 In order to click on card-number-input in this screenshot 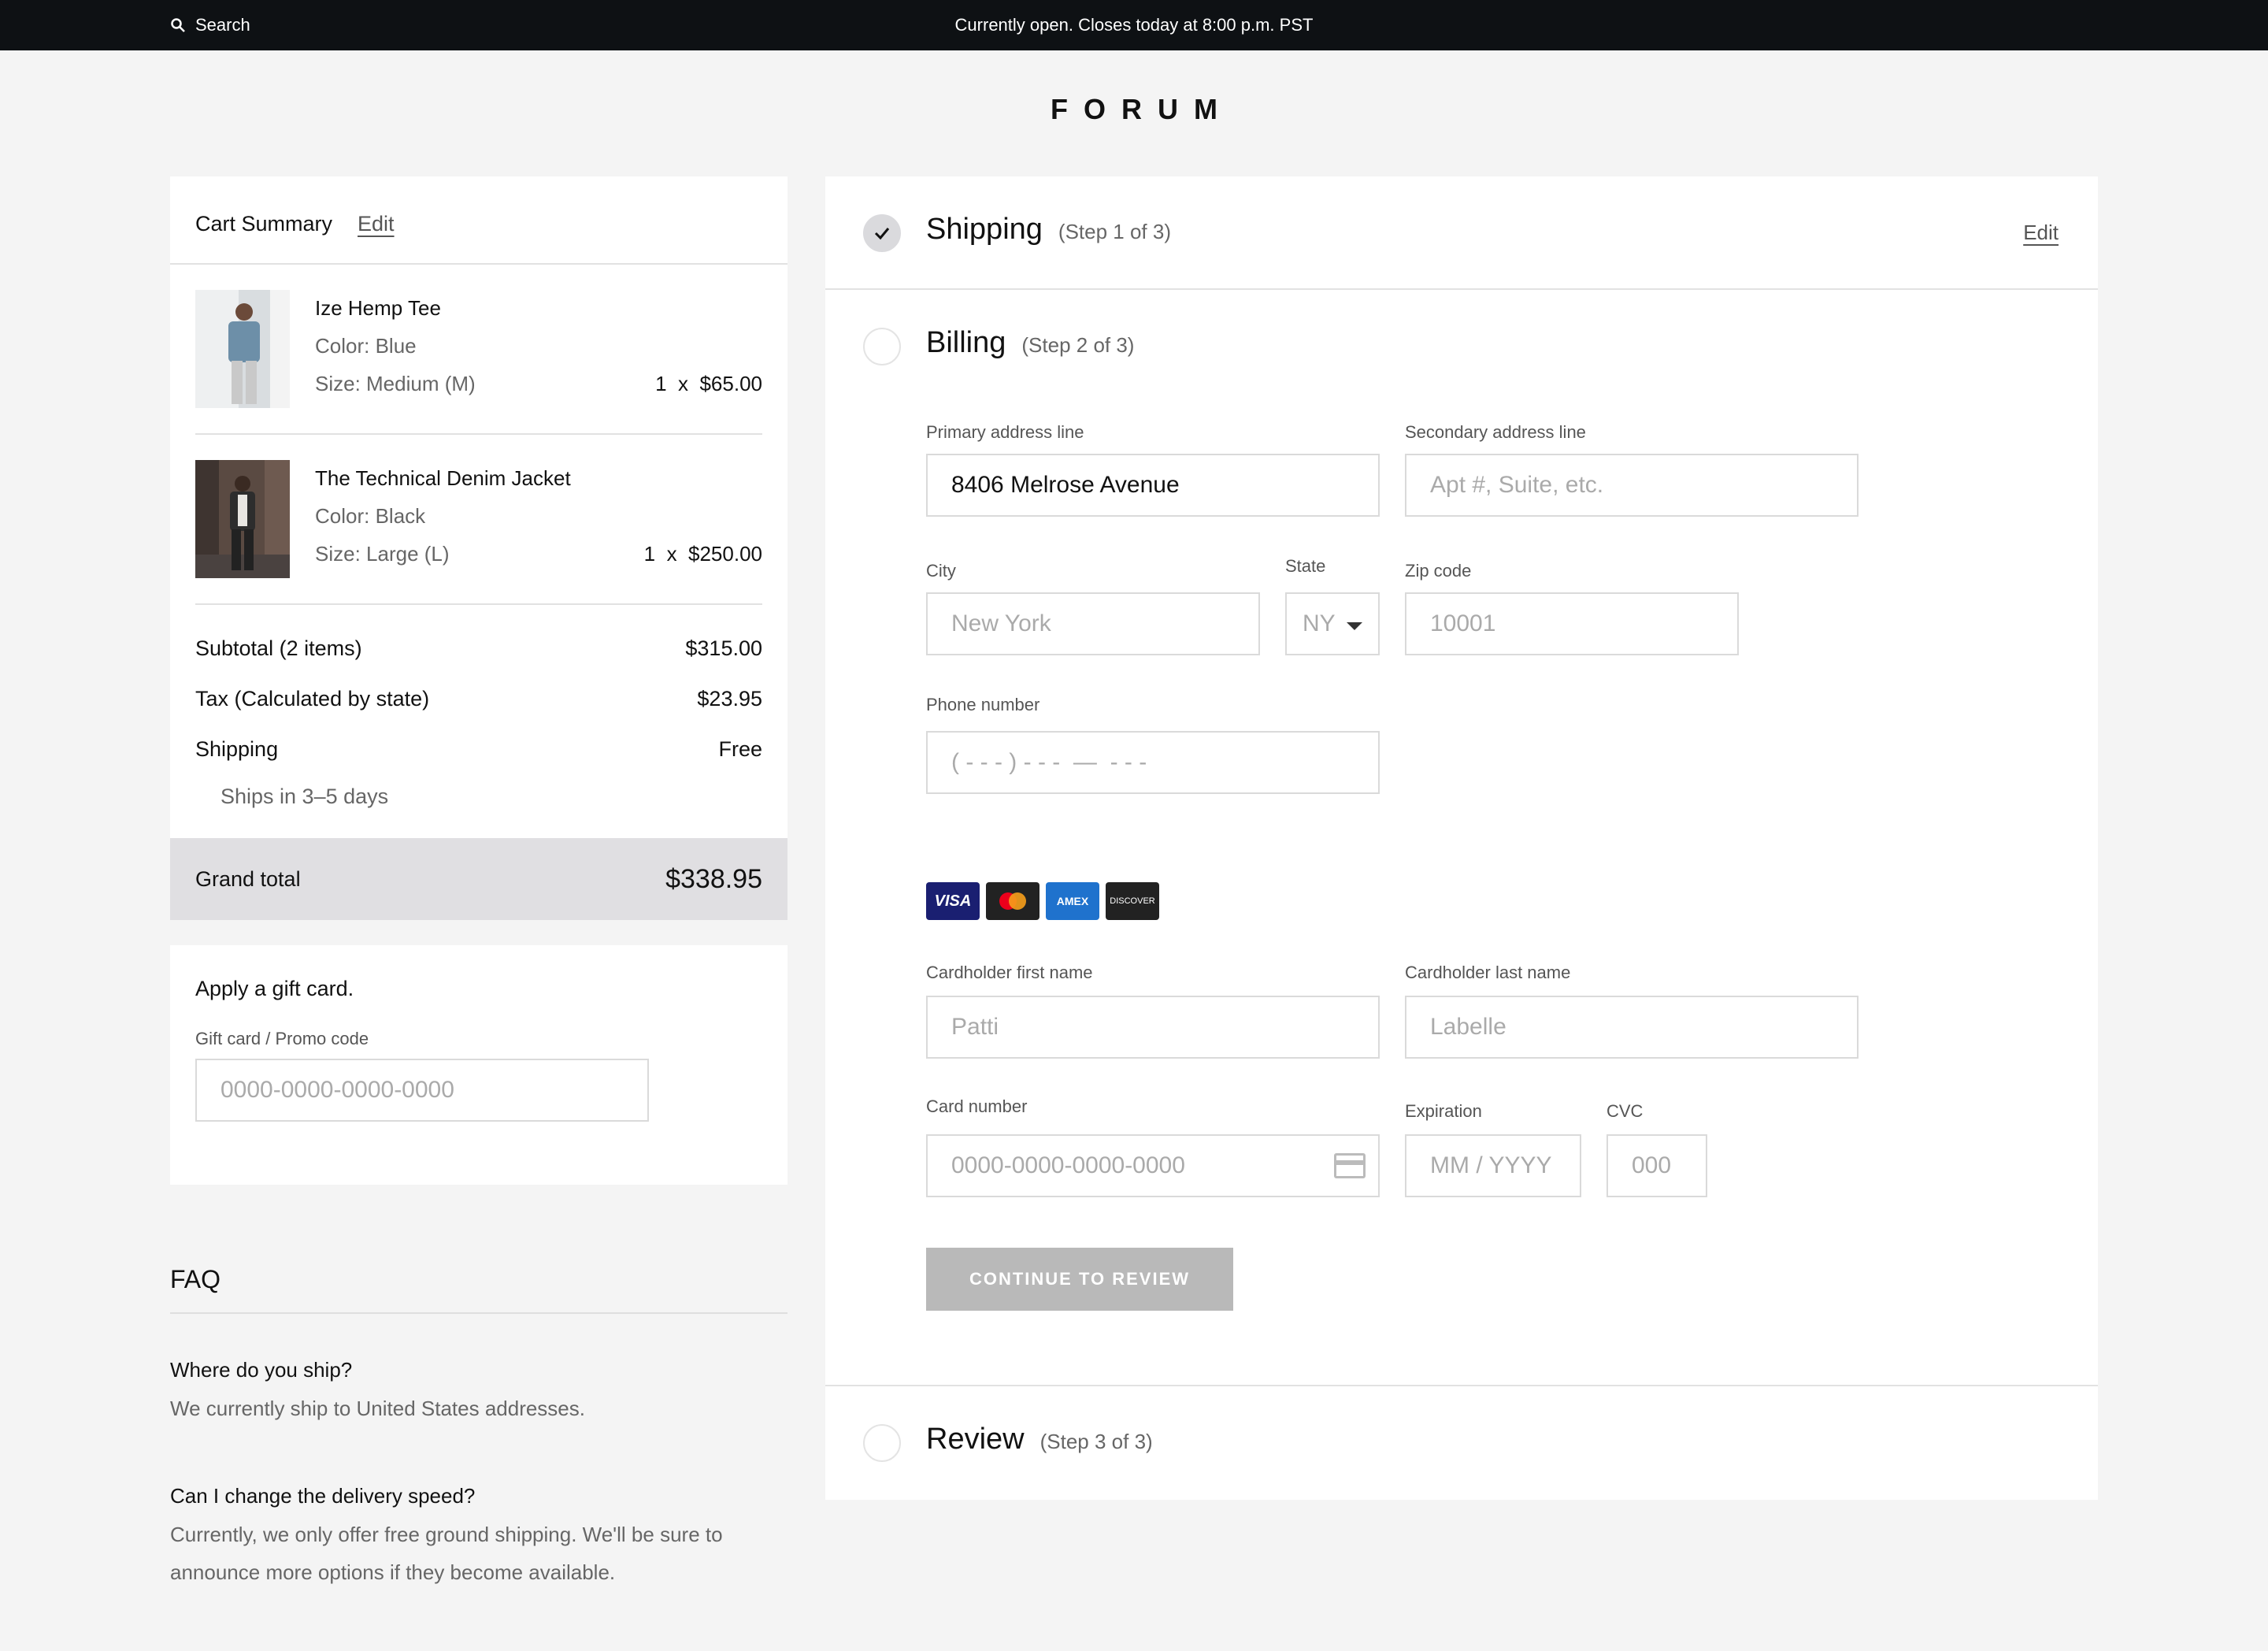, I will do `click(1153, 1165)`.